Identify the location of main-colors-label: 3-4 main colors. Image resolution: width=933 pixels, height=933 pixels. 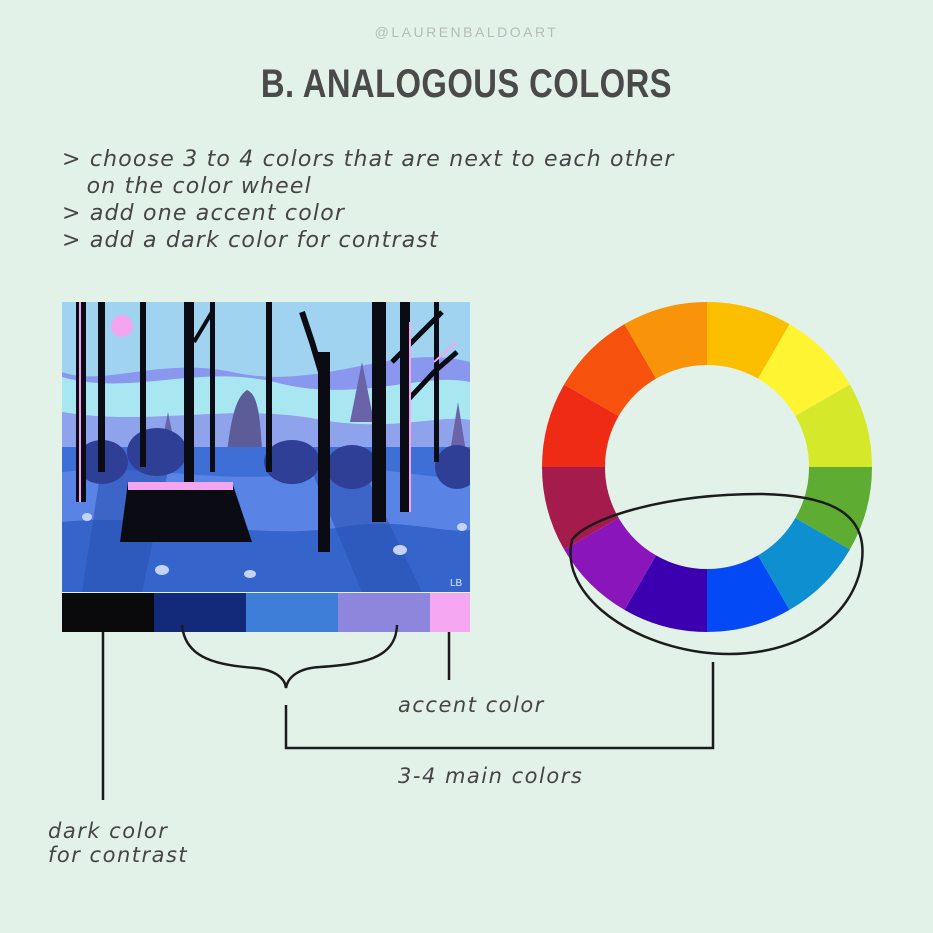
(491, 776).